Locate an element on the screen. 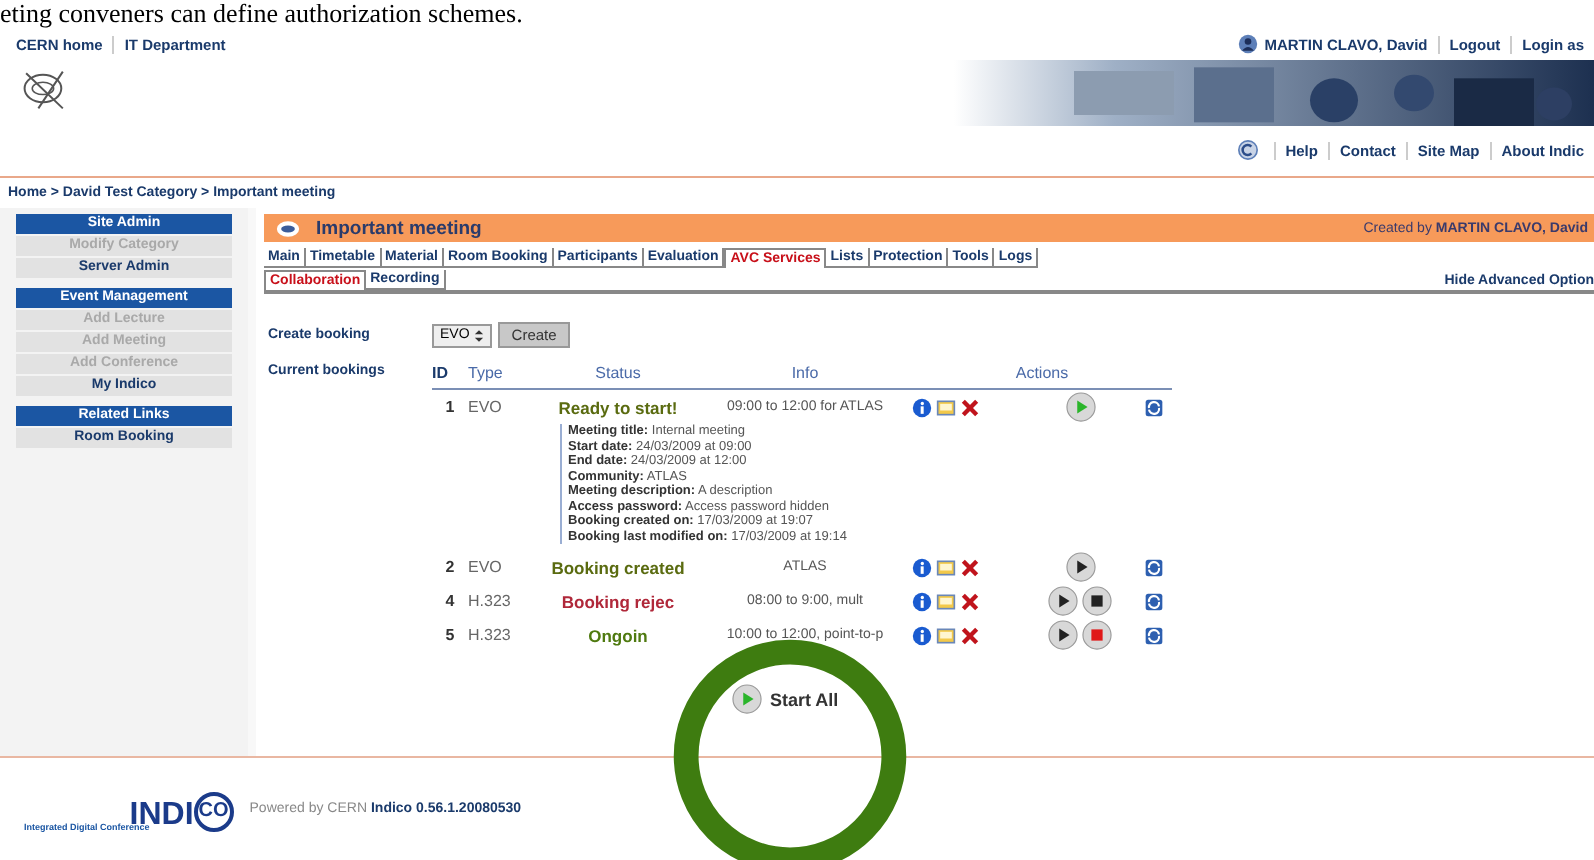 This screenshot has height=860, width=1594. start-all-button: Start All is located at coordinates (785, 699).